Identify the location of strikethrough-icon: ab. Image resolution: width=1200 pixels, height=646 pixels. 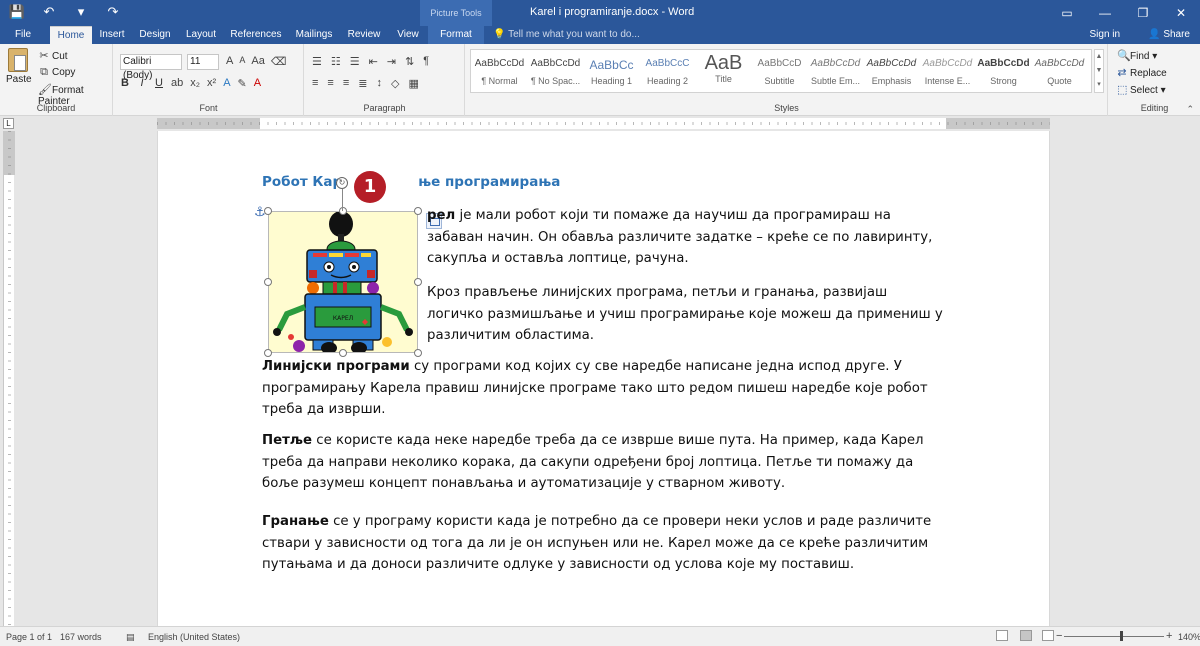
(177, 83).